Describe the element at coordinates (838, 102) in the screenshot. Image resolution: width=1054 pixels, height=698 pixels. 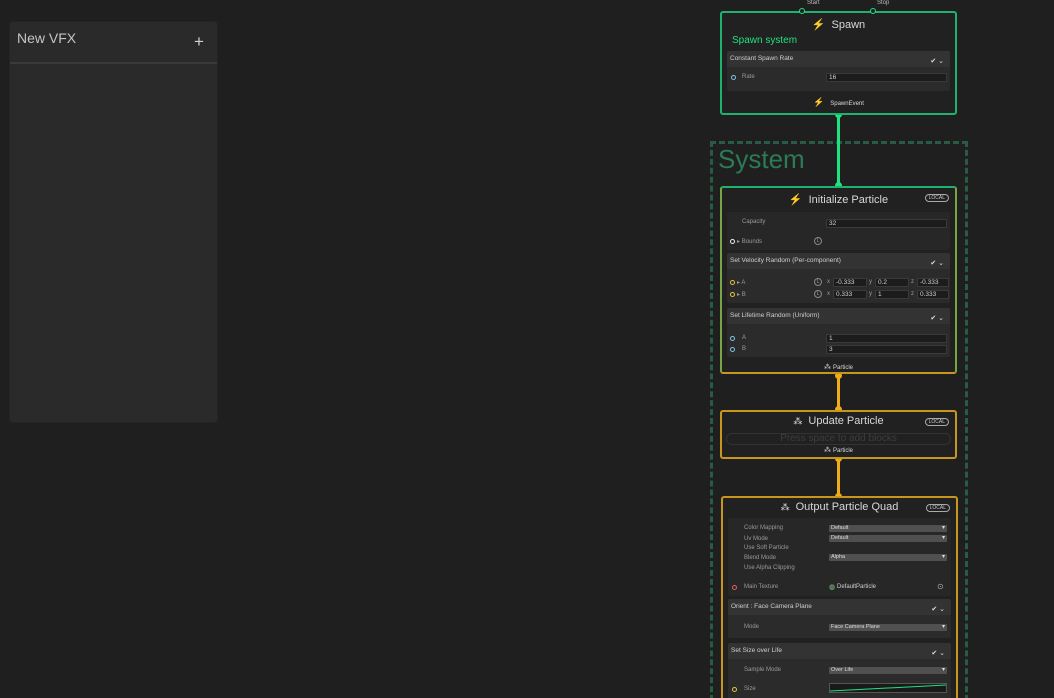
I see `spawn-event-row: ⚡ SpawnEvent` at that location.